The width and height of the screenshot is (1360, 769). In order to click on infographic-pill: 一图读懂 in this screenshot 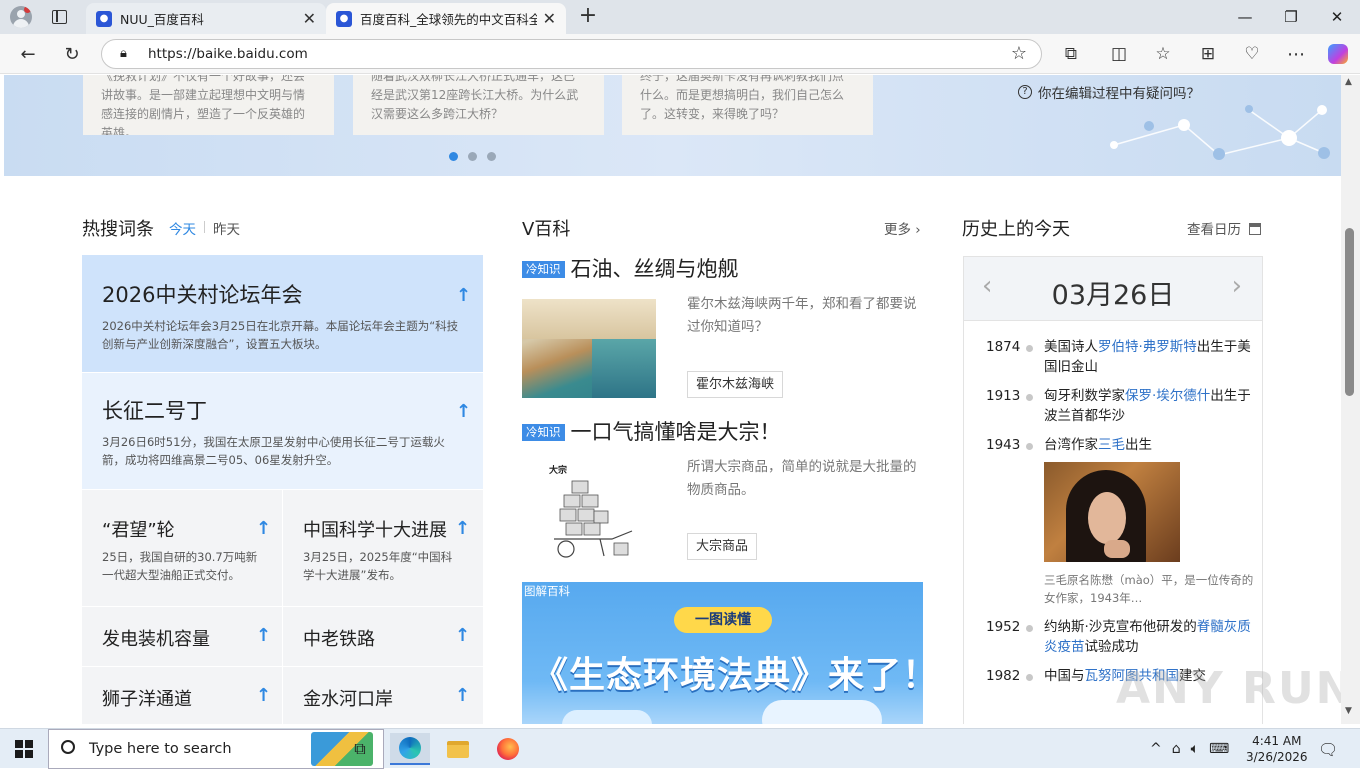, I will do `click(723, 620)`.